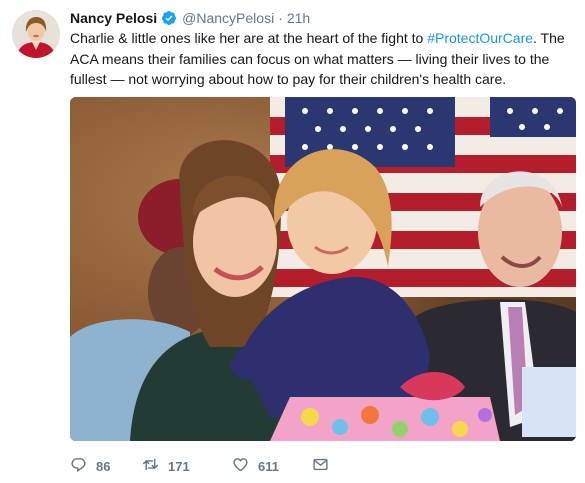  I want to click on tweet-timestamp: 21h, so click(298, 18).